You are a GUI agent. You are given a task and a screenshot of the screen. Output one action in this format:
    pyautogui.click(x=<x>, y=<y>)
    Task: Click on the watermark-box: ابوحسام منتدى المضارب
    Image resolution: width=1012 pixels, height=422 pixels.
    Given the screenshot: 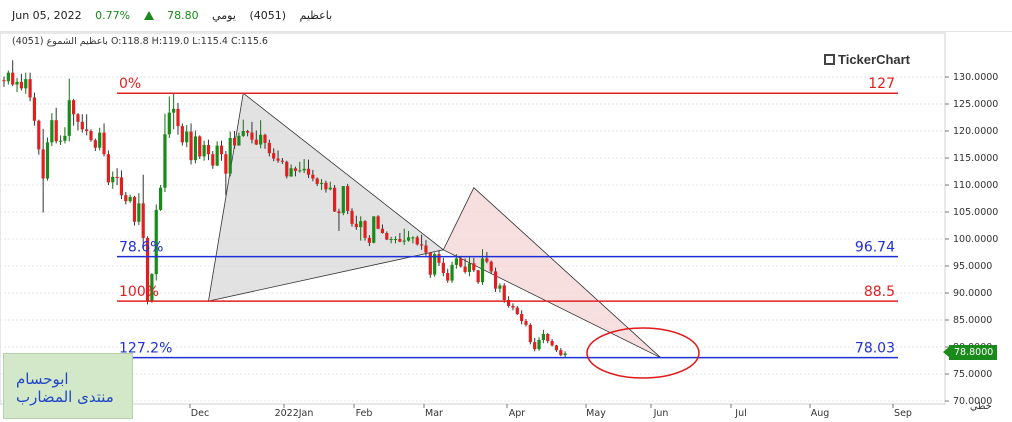 What is the action you would take?
    pyautogui.click(x=68, y=386)
    